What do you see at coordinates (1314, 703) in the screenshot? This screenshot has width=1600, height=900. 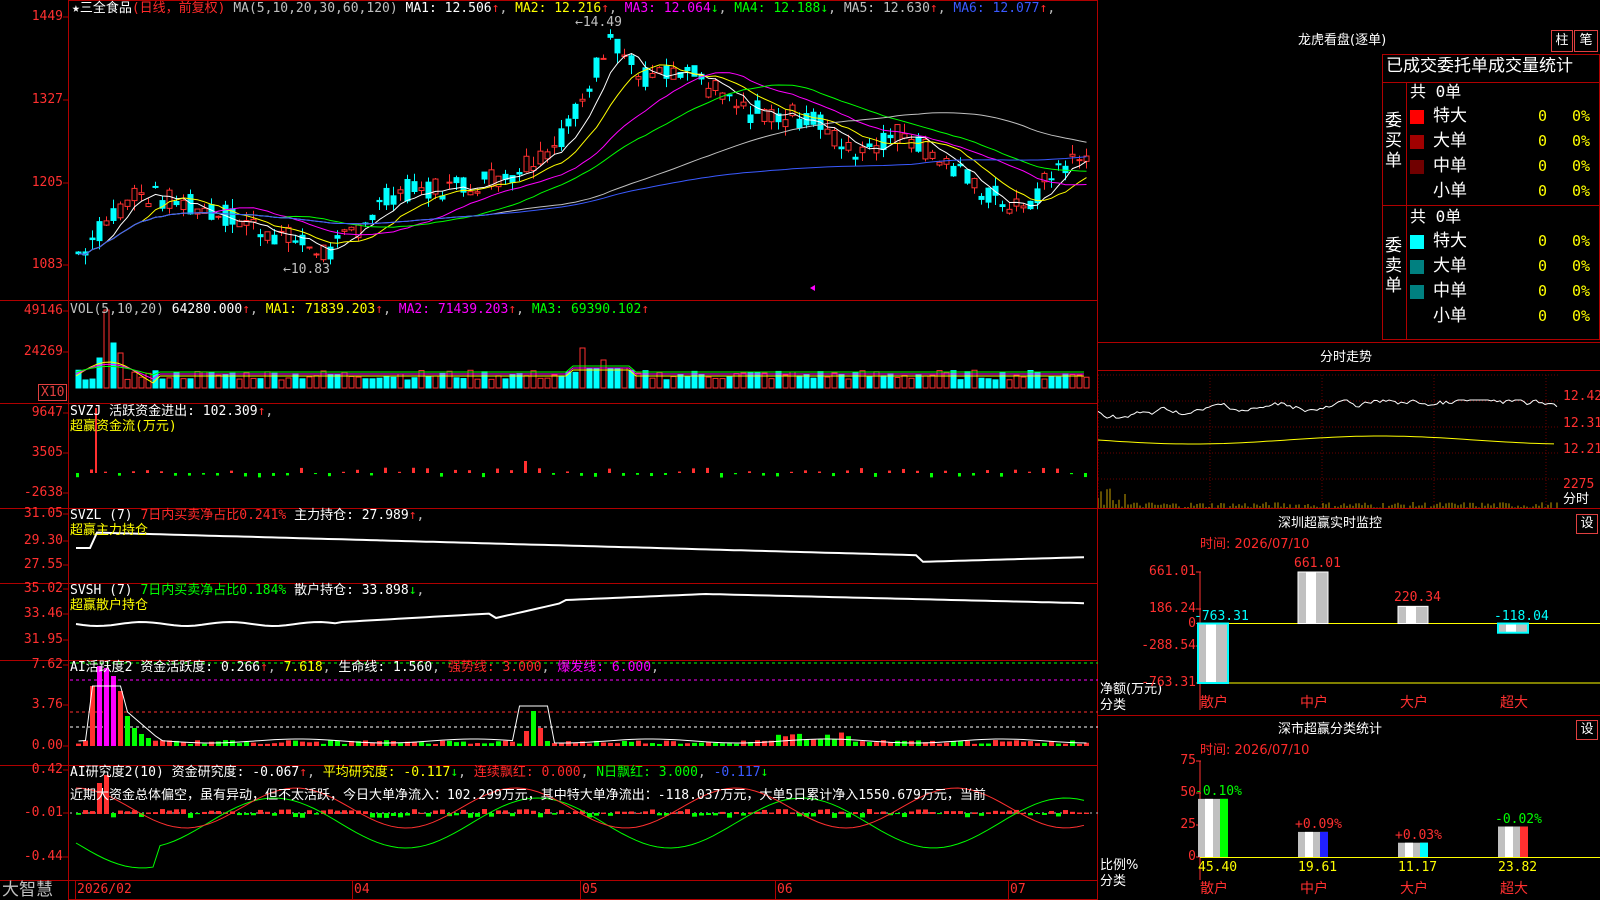 I see `monitor-cat-label: 中户` at bounding box center [1314, 703].